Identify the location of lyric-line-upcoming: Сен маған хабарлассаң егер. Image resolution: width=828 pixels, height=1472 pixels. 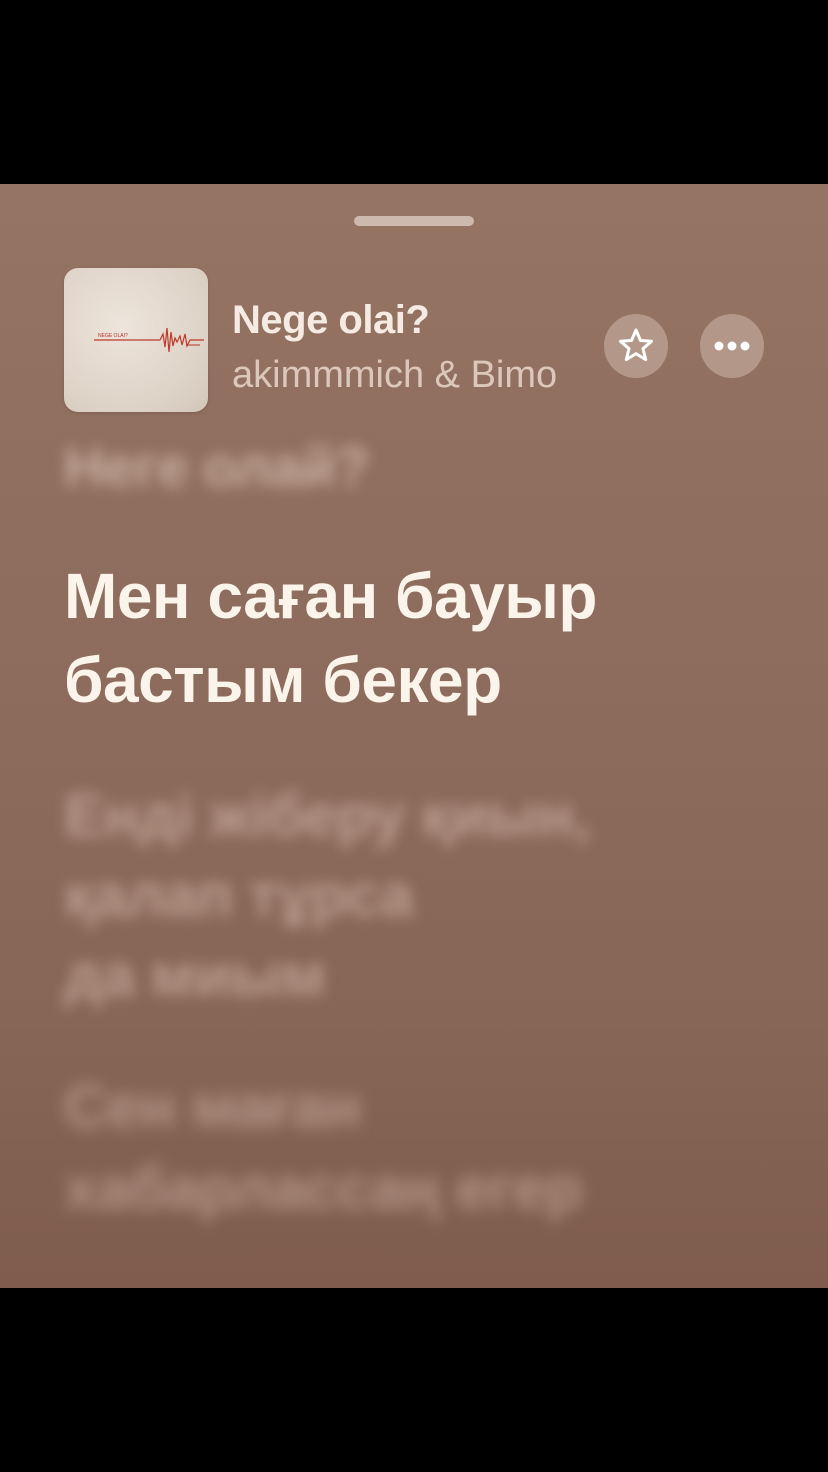
(323, 1148).